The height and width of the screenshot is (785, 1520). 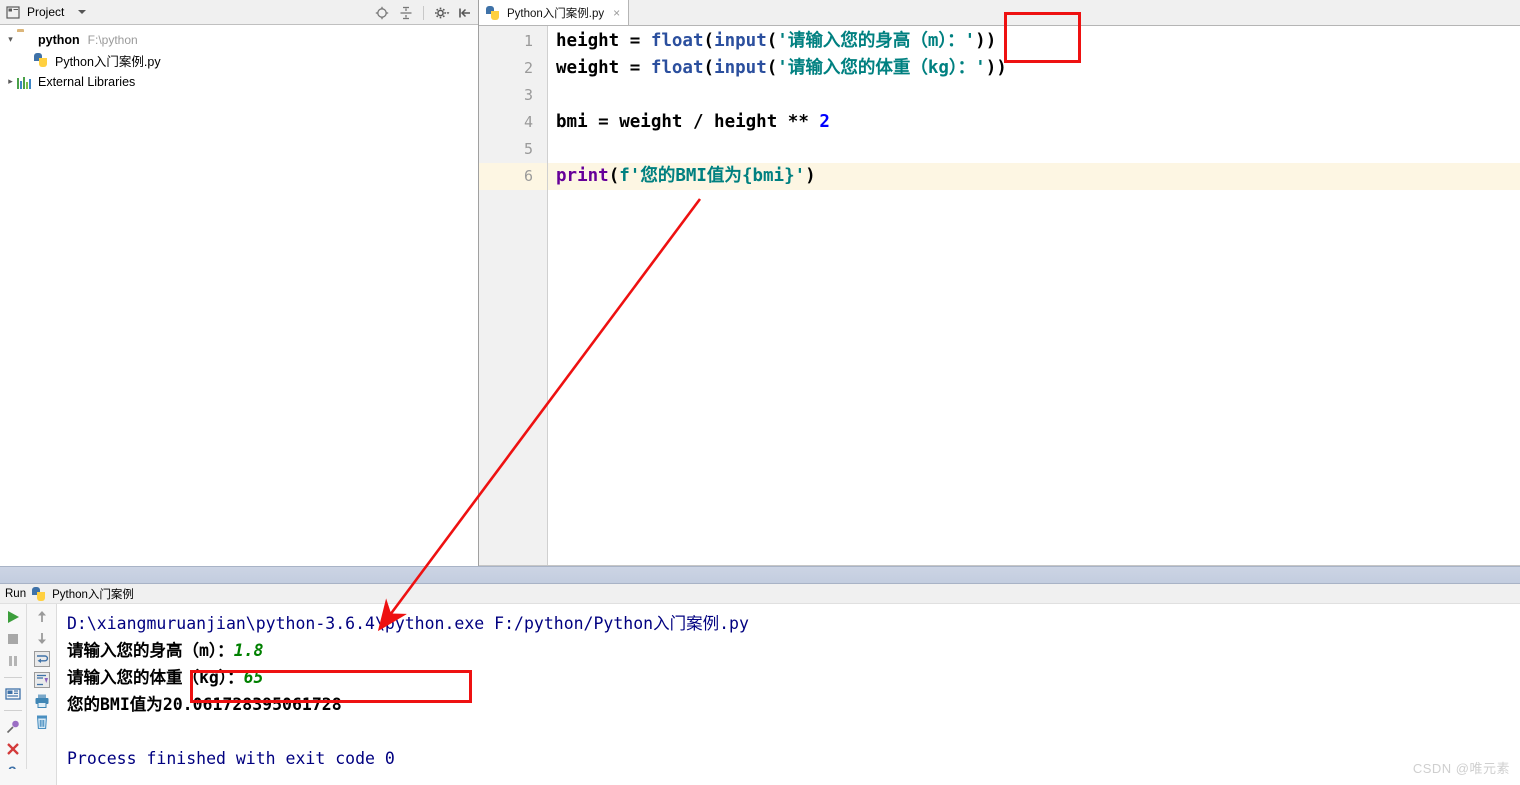 I want to click on scroll-up-icon, so click(x=42, y=617).